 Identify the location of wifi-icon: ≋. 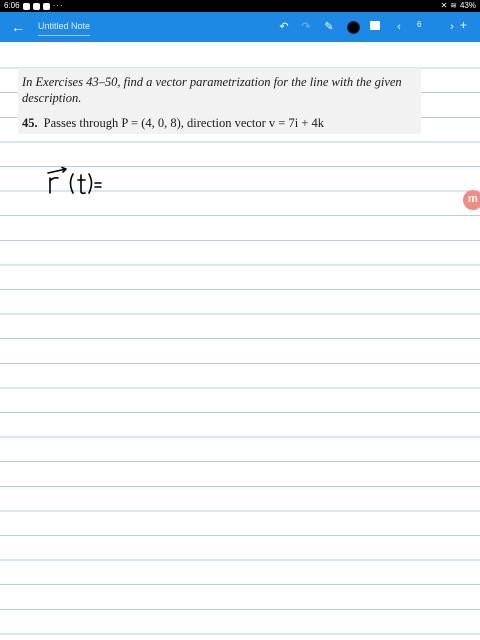
(453, 5).